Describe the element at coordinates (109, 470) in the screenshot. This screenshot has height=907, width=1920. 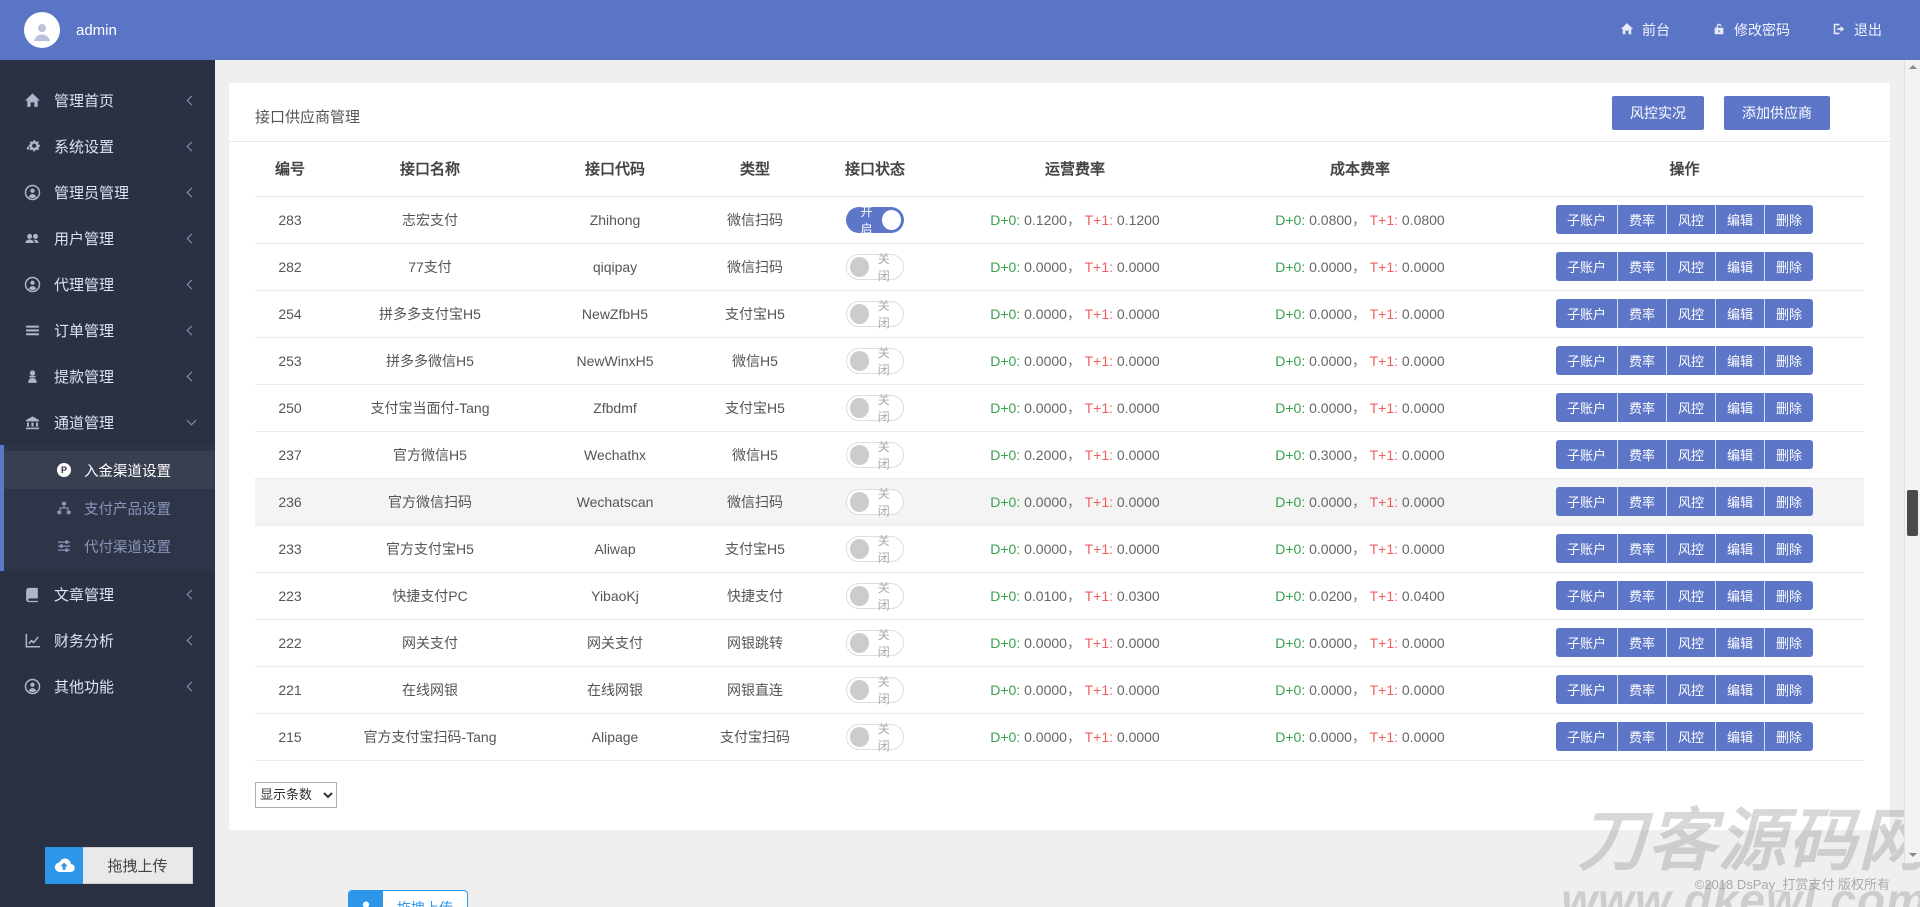
I see `sidebar-subitem: P 入金渠道设置` at that location.